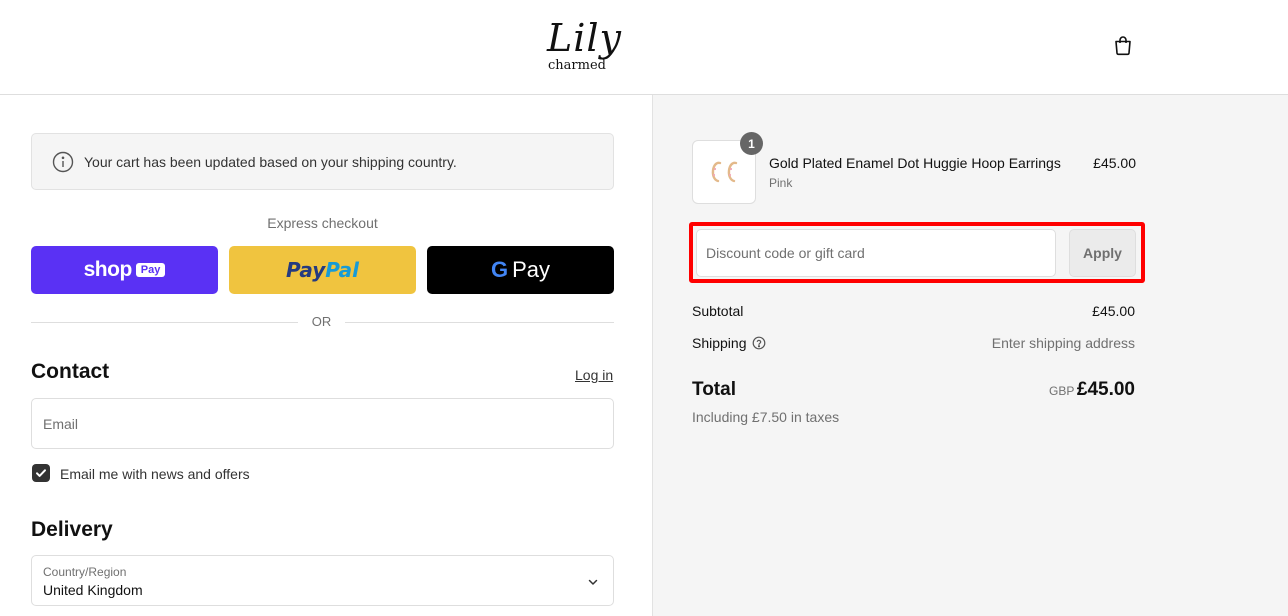 This screenshot has width=1288, height=616. What do you see at coordinates (70, 371) in the screenshot?
I see `contact-title: Contact` at bounding box center [70, 371].